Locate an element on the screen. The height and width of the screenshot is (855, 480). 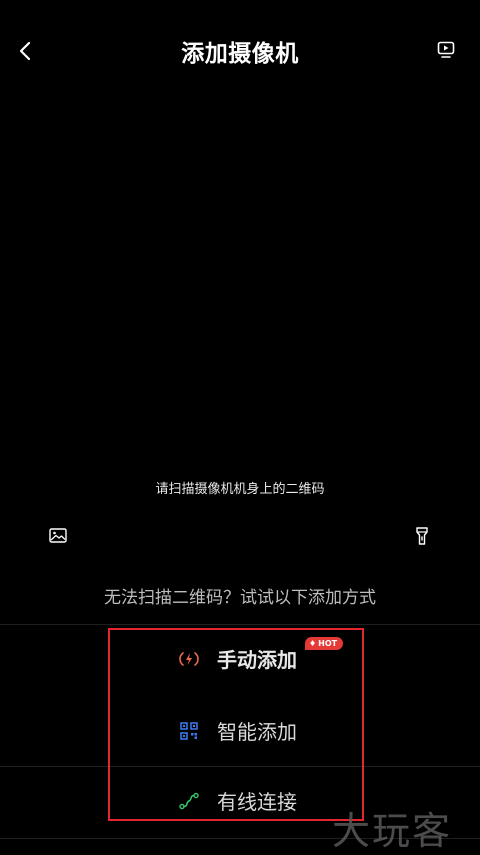
page-title: 添加摄像机 is located at coordinates (240, 54).